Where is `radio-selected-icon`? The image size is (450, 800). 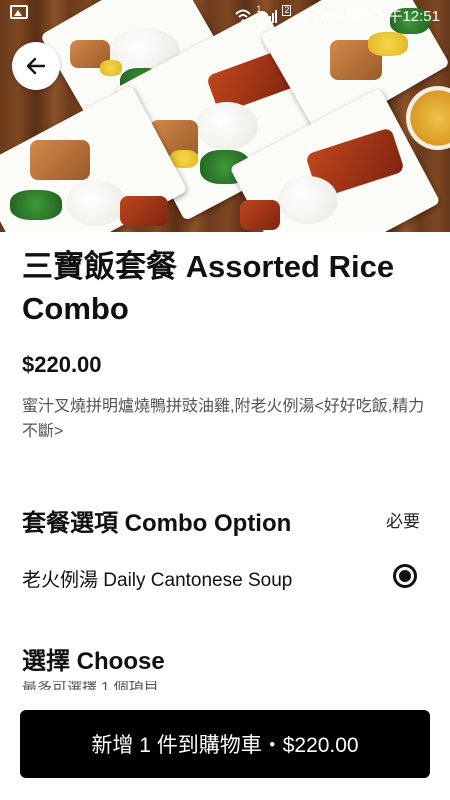 radio-selected-icon is located at coordinates (405, 576).